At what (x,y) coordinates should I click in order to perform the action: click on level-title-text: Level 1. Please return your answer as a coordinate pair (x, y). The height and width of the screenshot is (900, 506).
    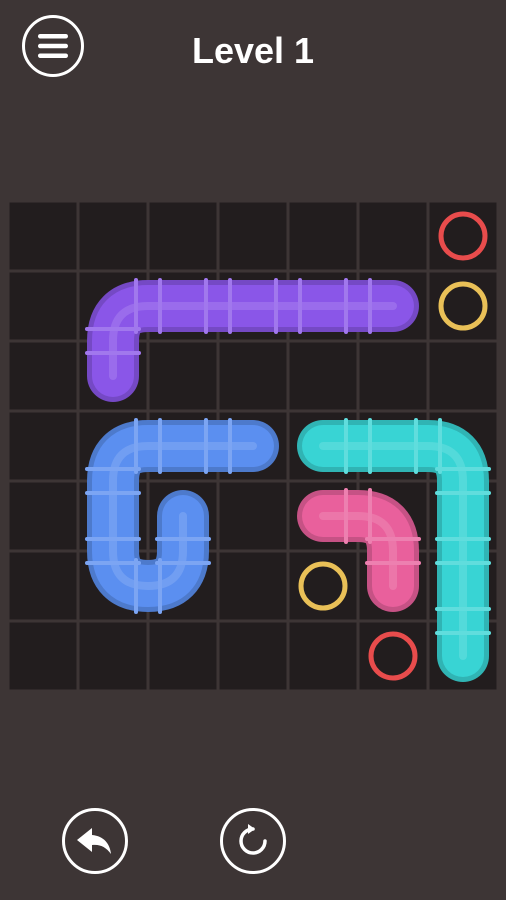
    Looking at the image, I should click on (253, 50).